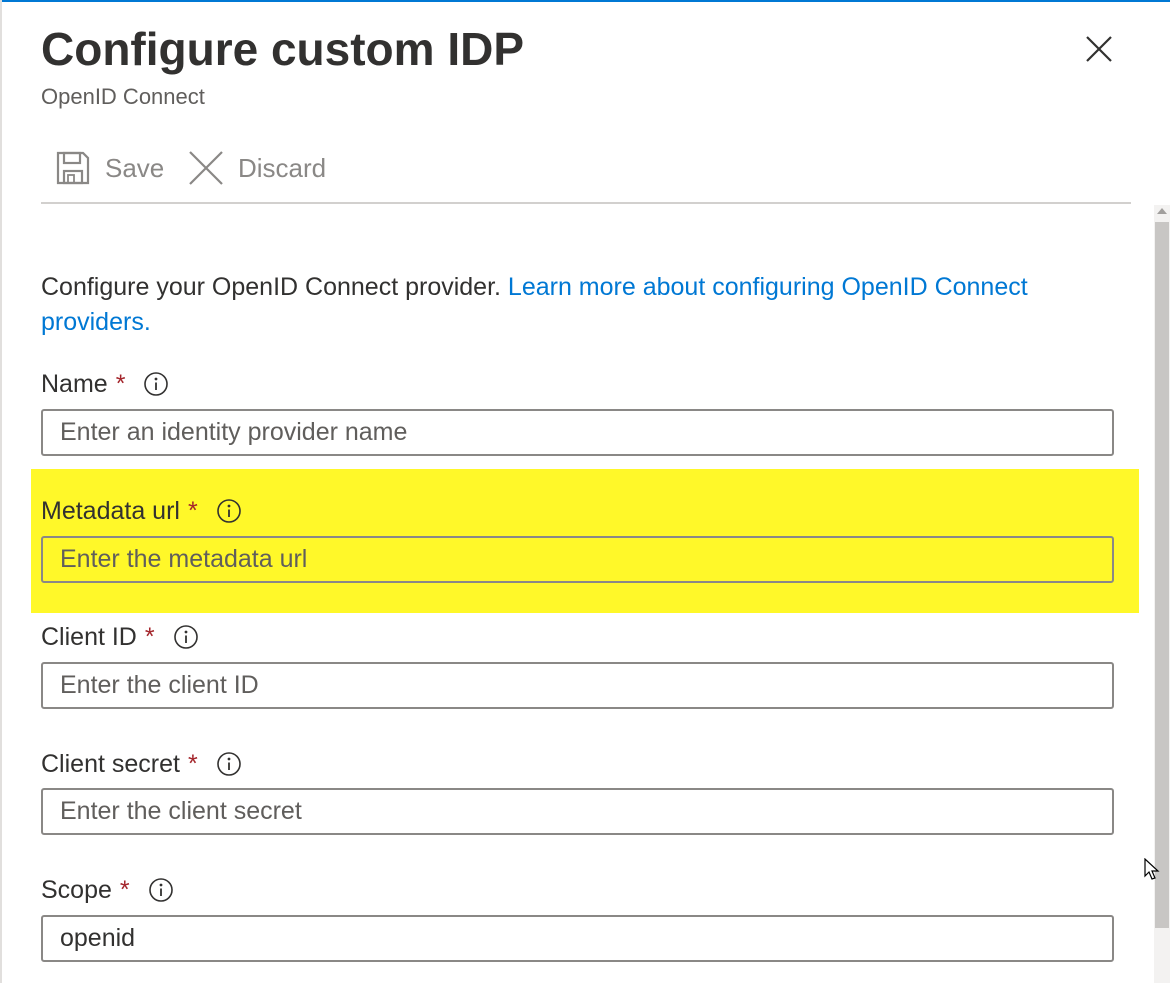 This screenshot has height=983, width=1170. I want to click on scroll-up-arrow-icon, so click(1162, 211).